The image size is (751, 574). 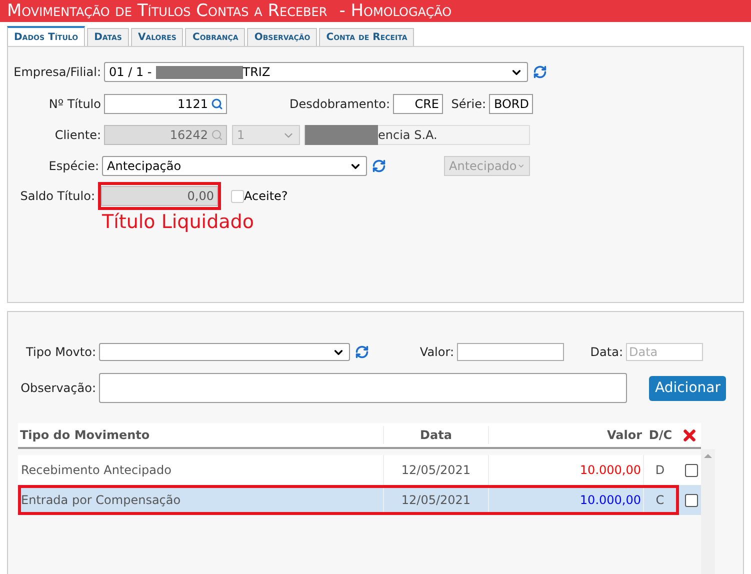 I want to click on tab: Valores, so click(x=157, y=37).